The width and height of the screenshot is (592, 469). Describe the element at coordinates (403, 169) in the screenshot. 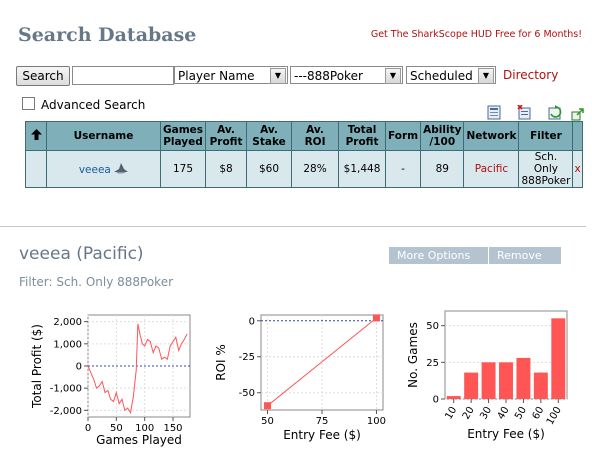

I see `cell-form: -` at that location.